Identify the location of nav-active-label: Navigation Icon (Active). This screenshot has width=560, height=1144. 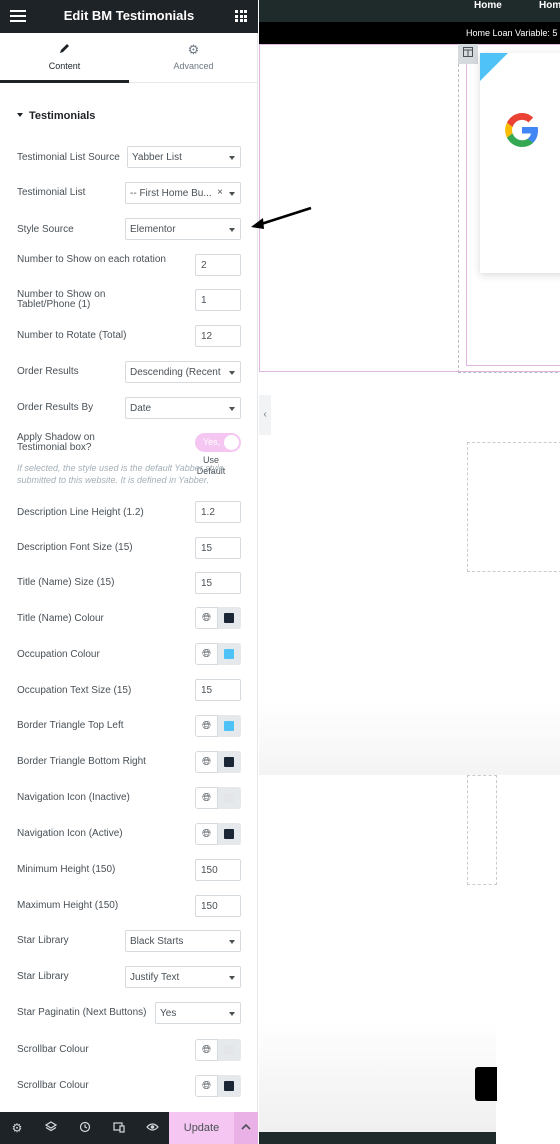
(70, 833).